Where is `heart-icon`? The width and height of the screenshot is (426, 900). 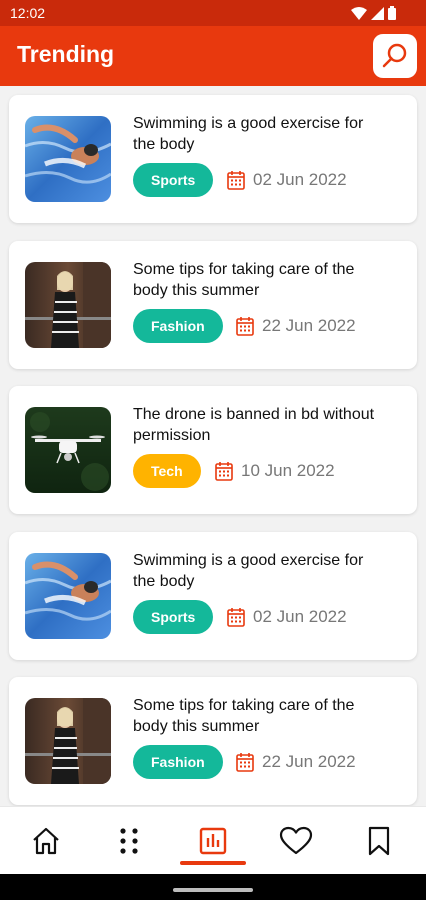 heart-icon is located at coordinates (296, 840).